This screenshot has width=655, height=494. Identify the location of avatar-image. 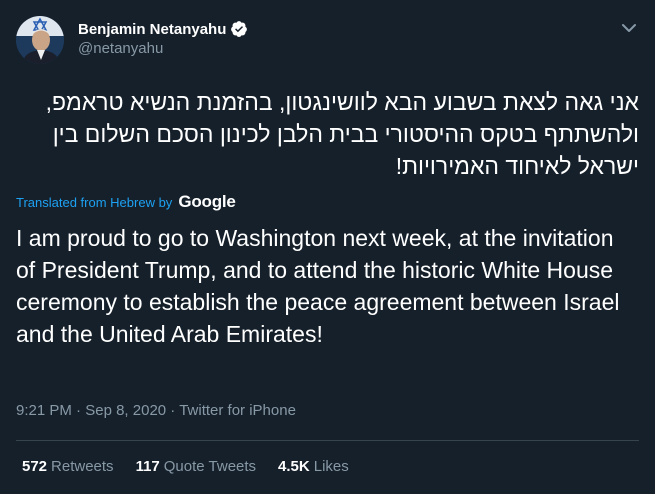
(40, 40).